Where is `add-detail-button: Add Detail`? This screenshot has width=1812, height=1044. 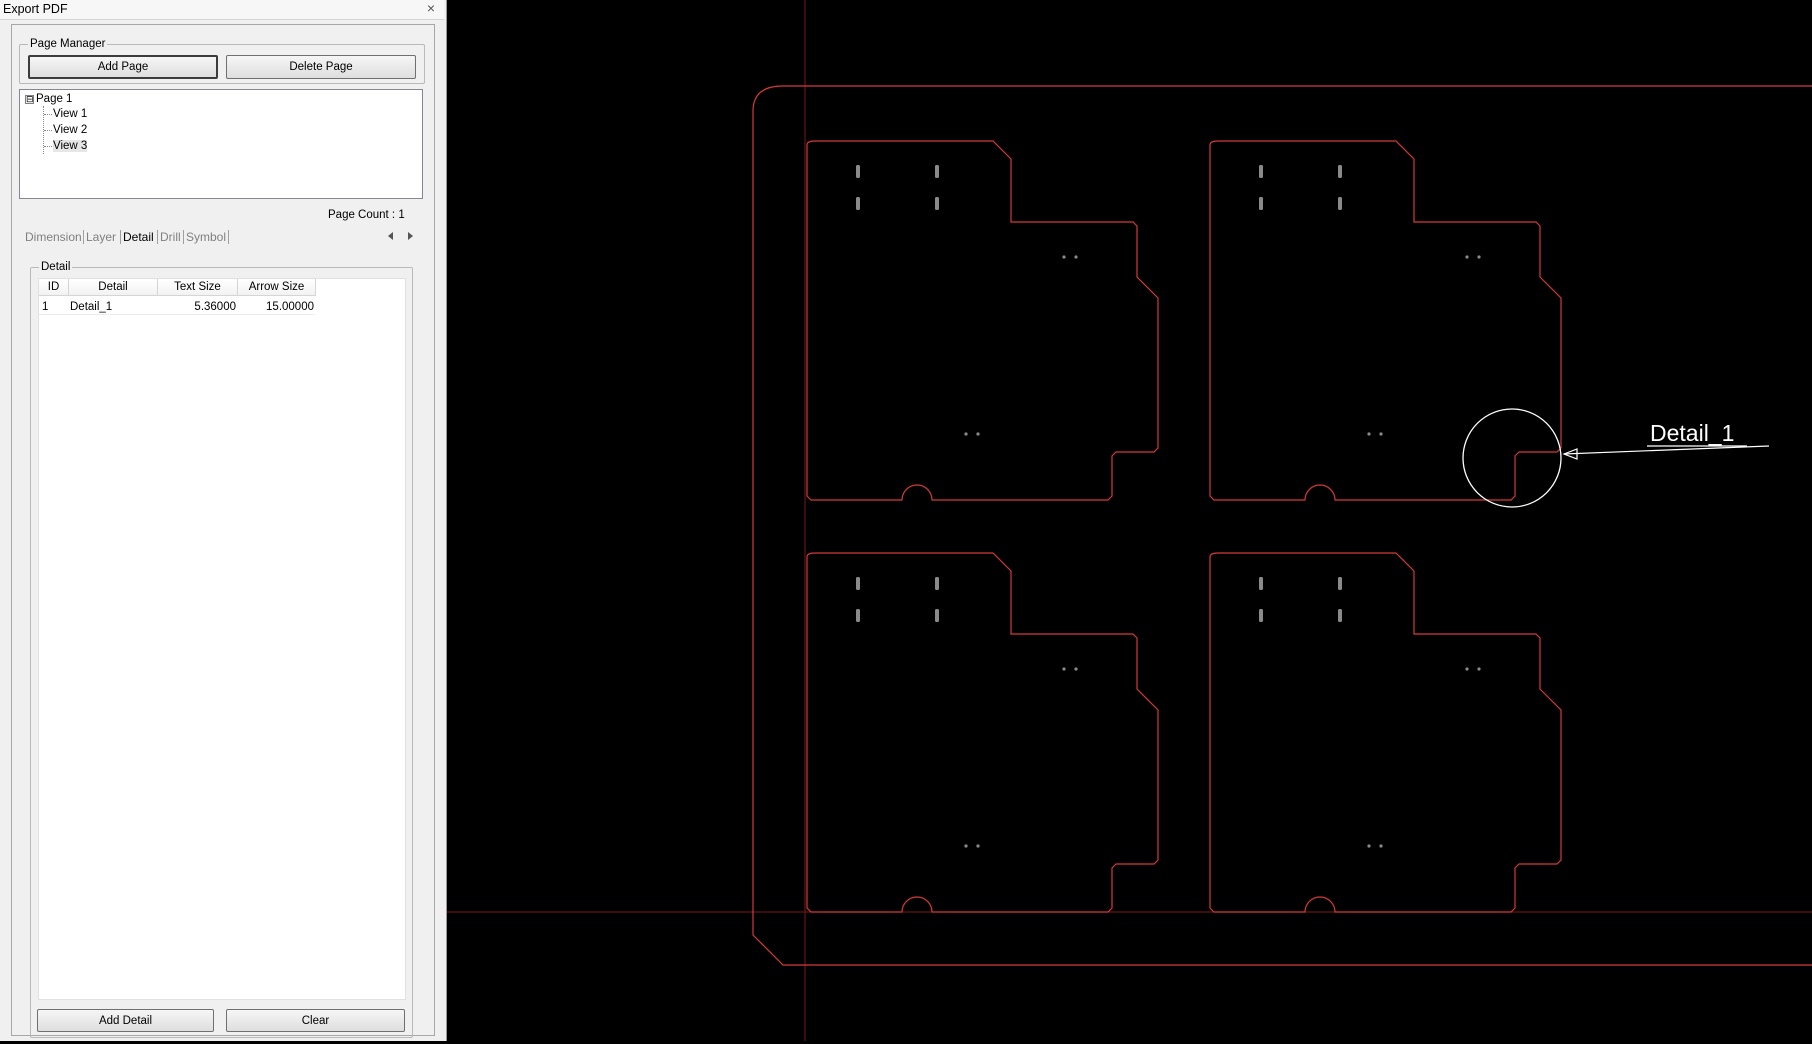
add-detail-button: Add Detail is located at coordinates (125, 1020).